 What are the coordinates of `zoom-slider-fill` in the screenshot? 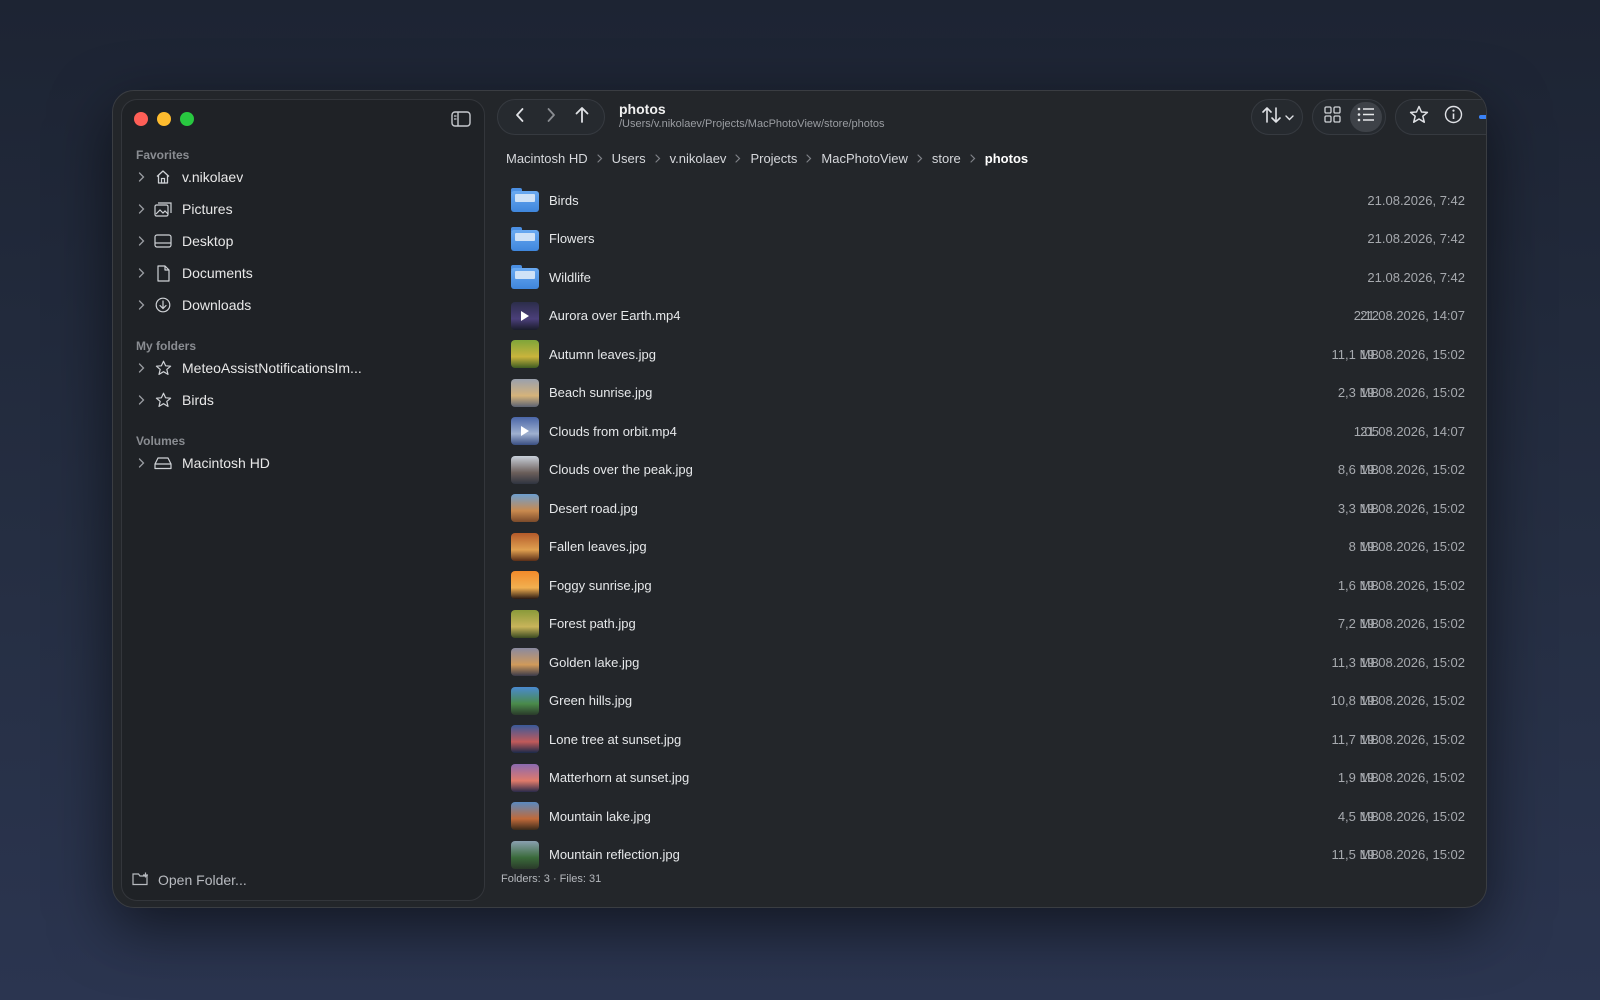 It's located at (1482, 117).